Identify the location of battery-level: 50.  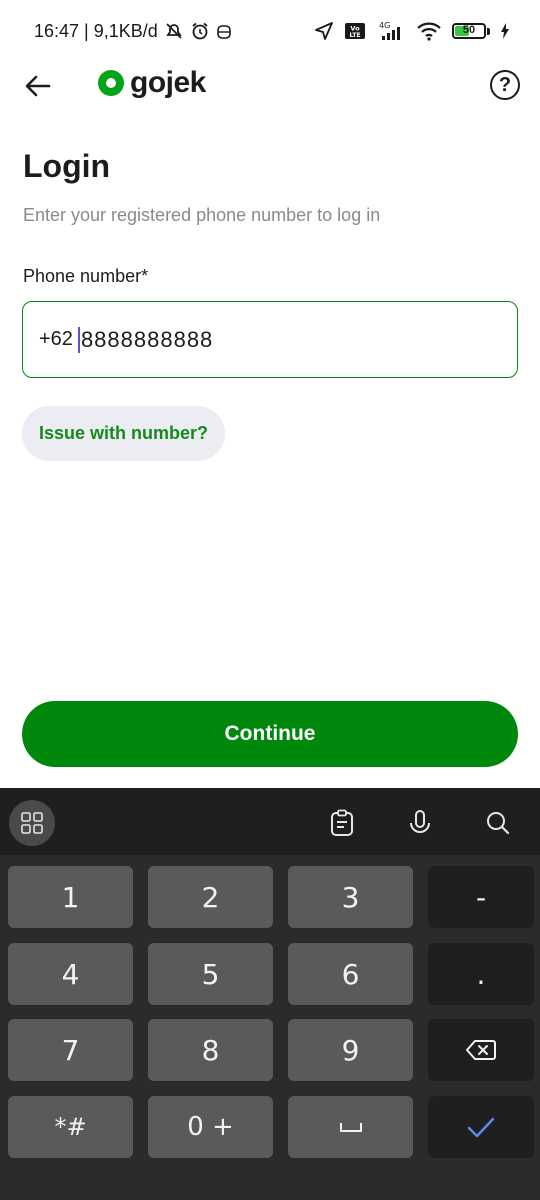
(469, 30).